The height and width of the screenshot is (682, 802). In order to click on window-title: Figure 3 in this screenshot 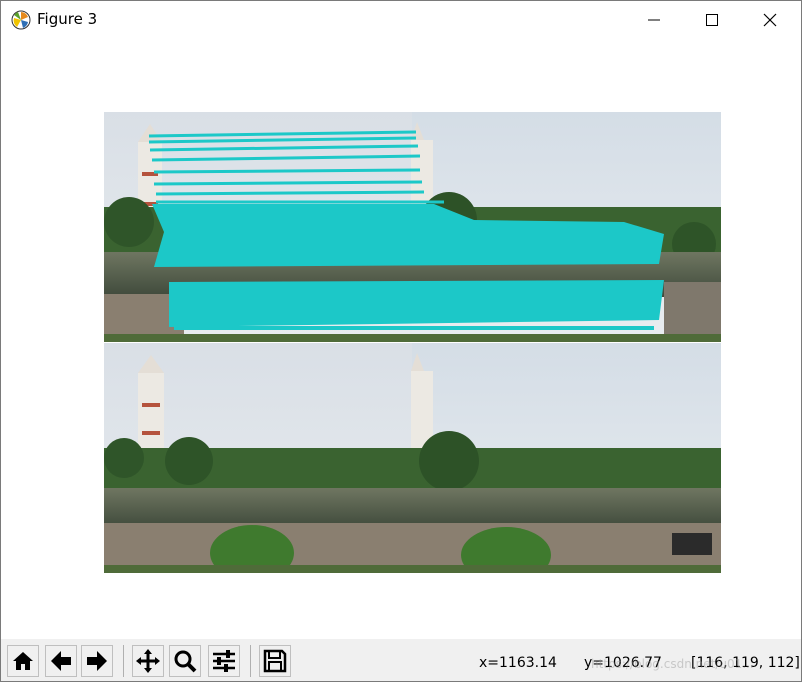, I will do `click(67, 19)`.